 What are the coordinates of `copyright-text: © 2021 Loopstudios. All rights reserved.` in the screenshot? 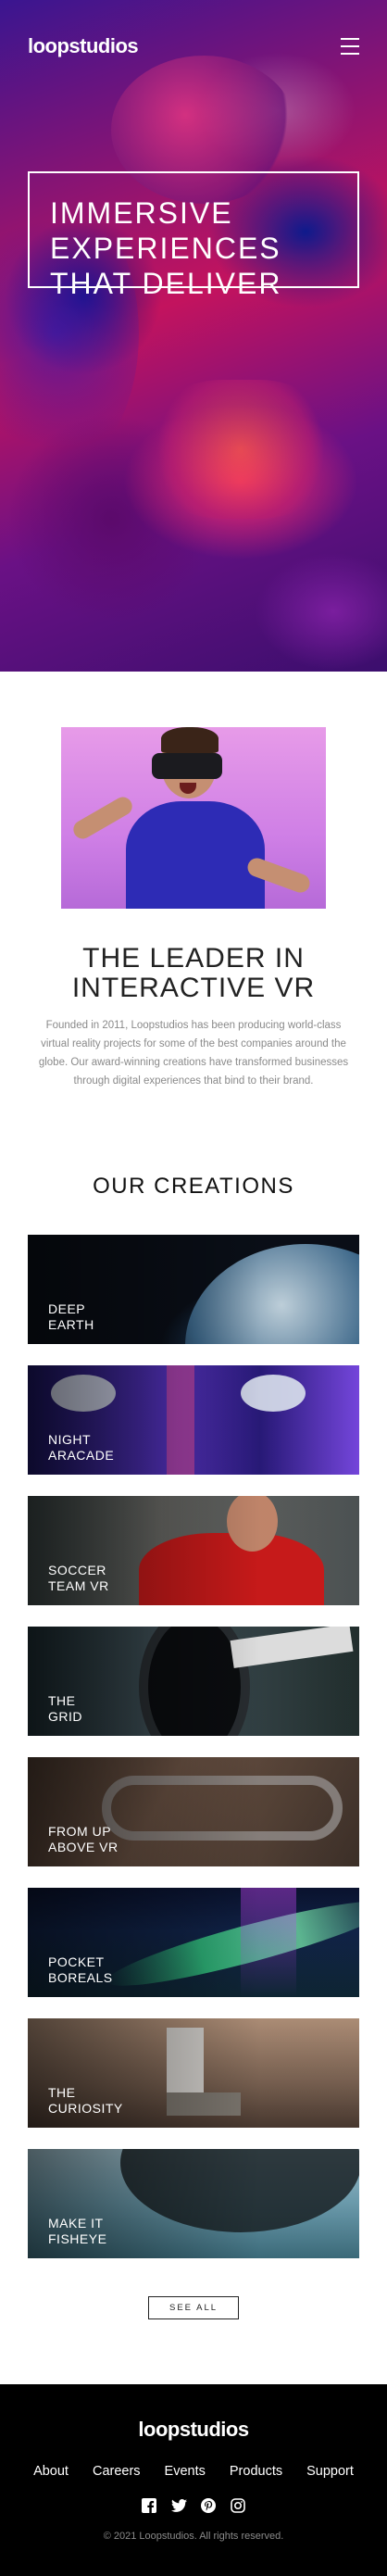 It's located at (193, 2536).